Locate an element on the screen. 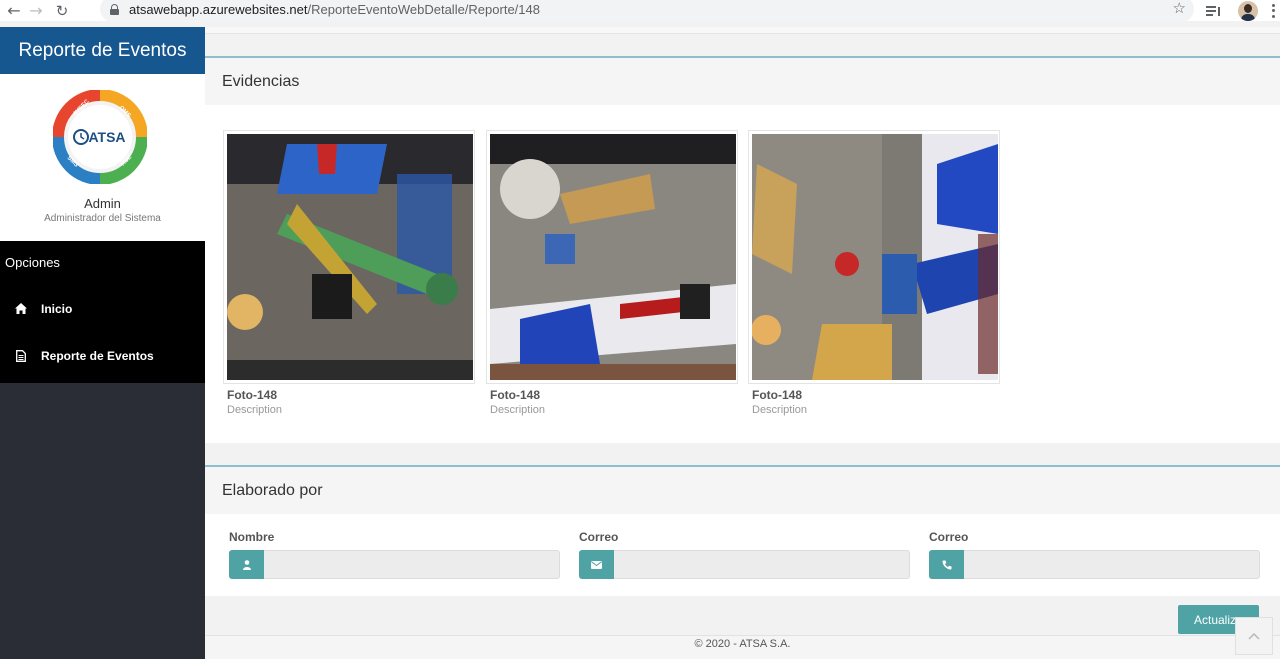 This screenshot has width=1280, height=659. sidebar-item-inicio: Inicio is located at coordinates (102, 308).